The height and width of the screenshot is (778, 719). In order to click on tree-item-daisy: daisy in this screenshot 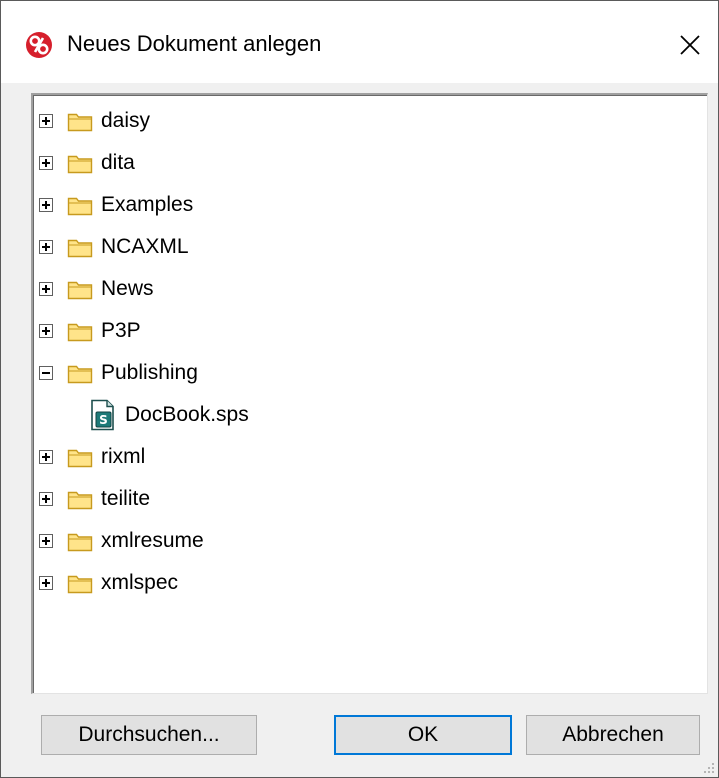, I will do `click(94, 121)`.